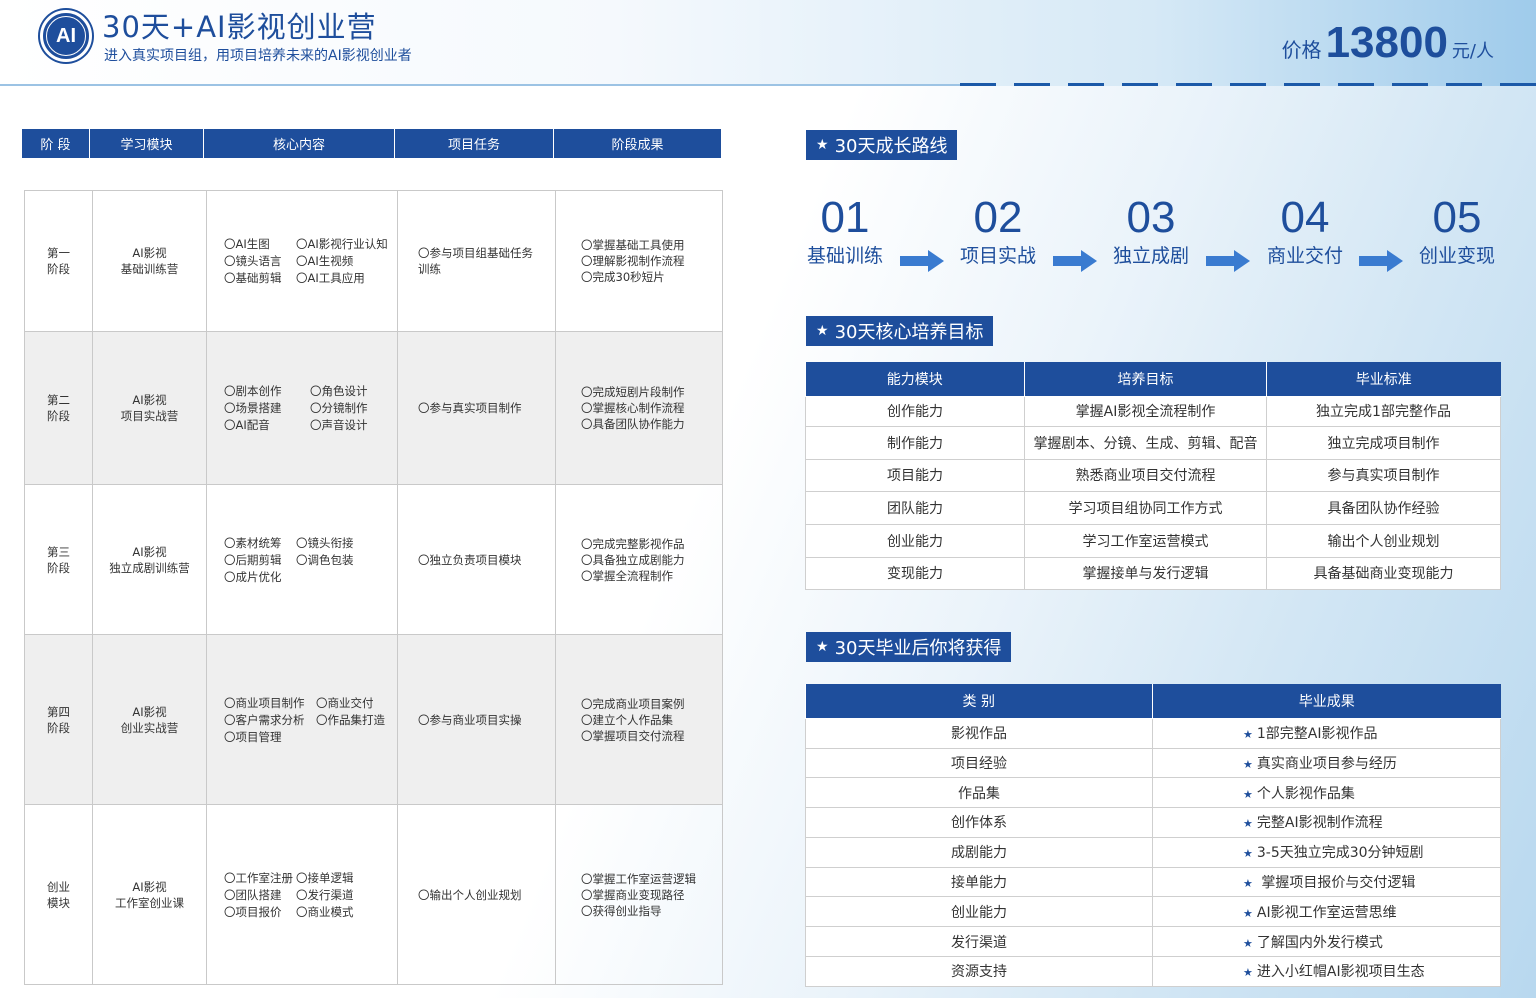 The height and width of the screenshot is (998, 1536). What do you see at coordinates (350, 719) in the screenshot?
I see `content-item: 〇作品集打造` at bounding box center [350, 719].